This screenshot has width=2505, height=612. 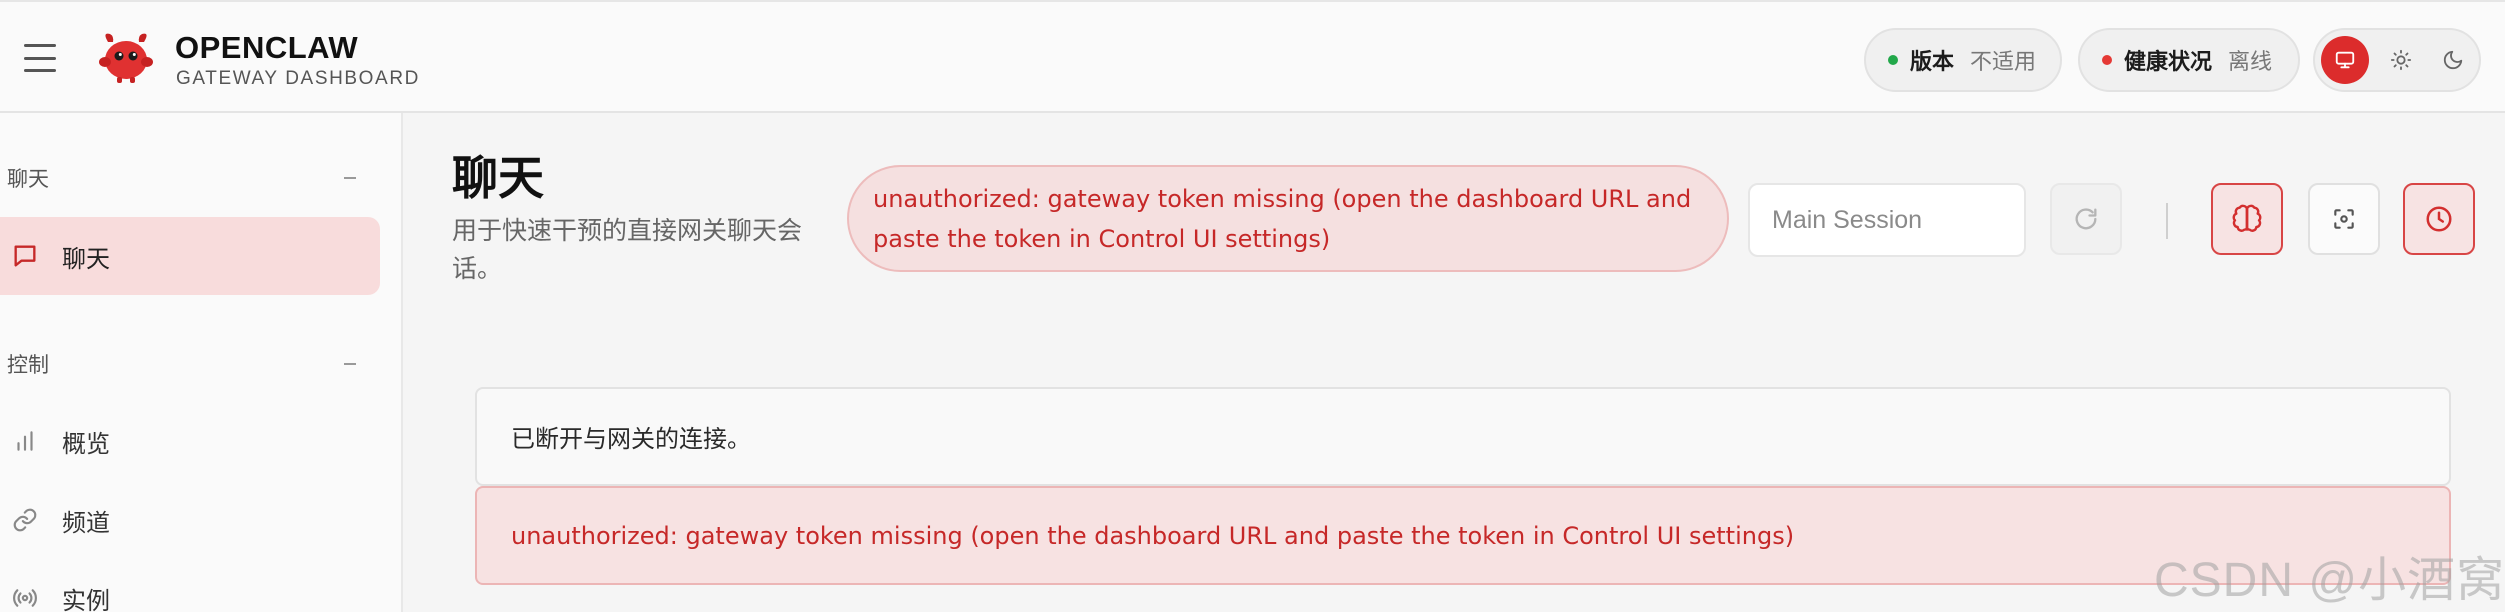 What do you see at coordinates (267, 47) in the screenshot?
I see `brand-title: OPENCLAW` at bounding box center [267, 47].